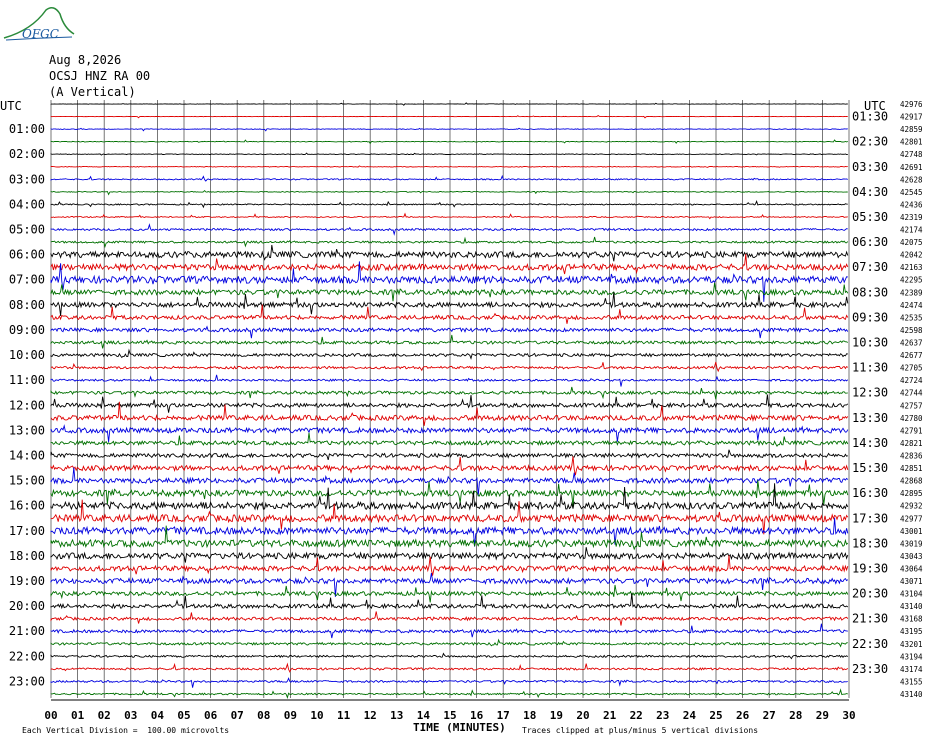  Describe the element at coordinates (911, 292) in the screenshot. I see `trace-count: 42389` at that location.